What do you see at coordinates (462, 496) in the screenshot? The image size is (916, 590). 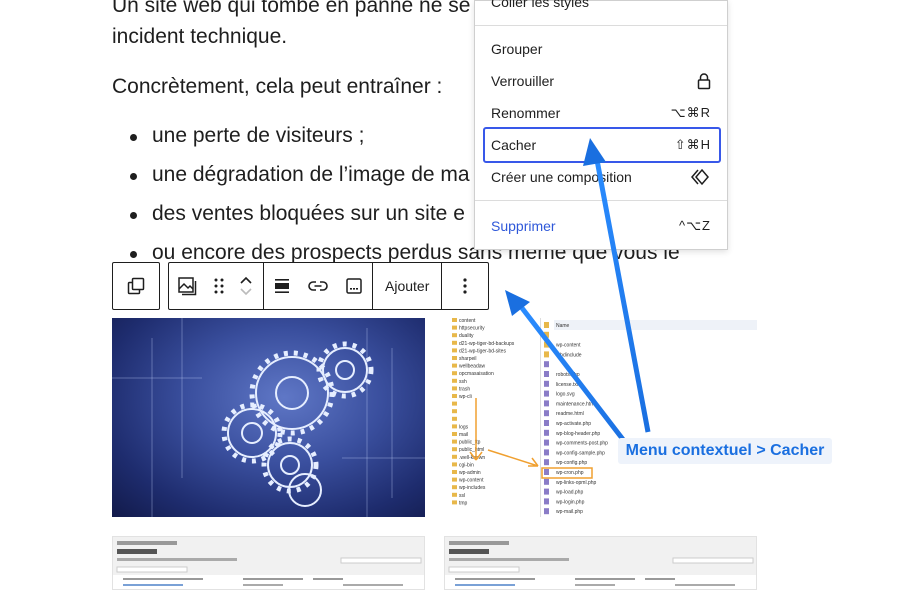 I see `ftp-folder-label: ssl` at bounding box center [462, 496].